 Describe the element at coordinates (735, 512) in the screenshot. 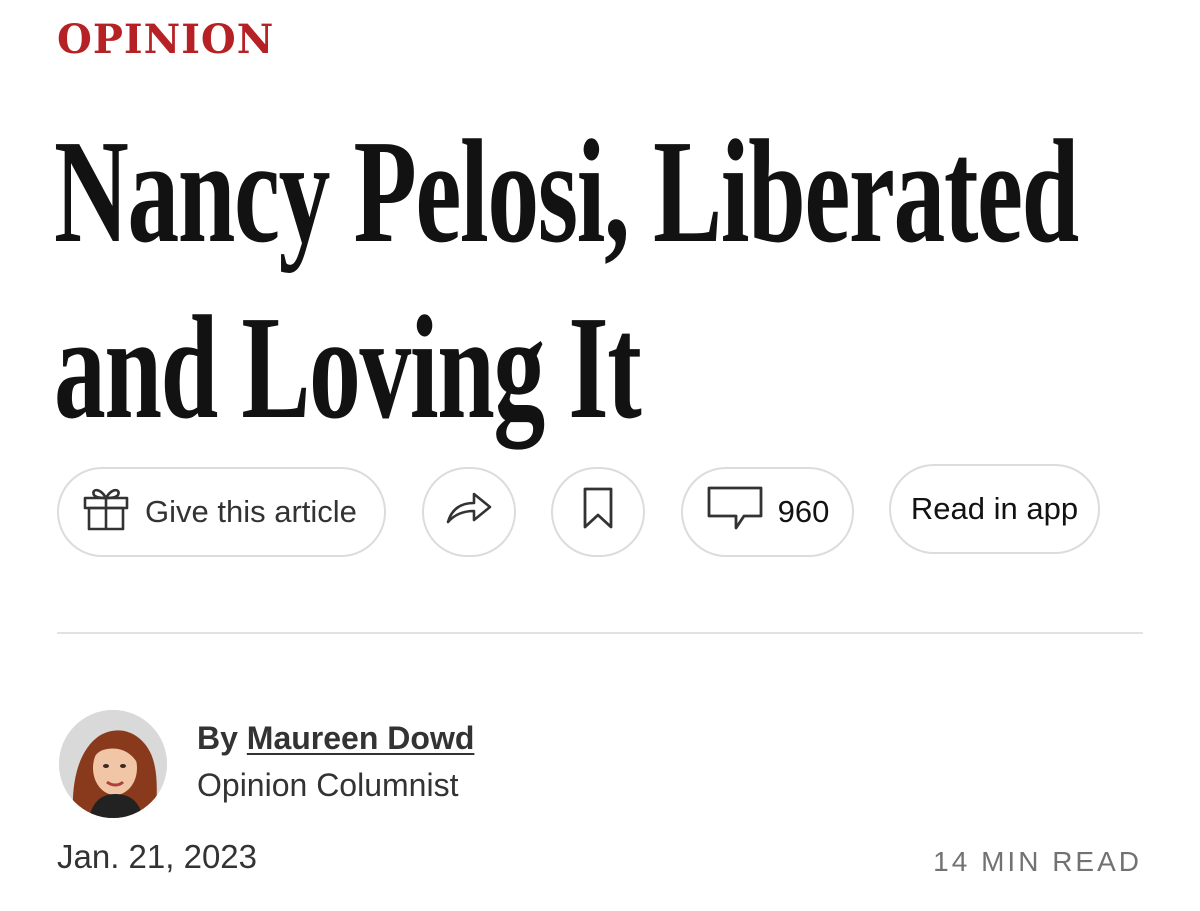

I see `comment-bubble-icon` at that location.